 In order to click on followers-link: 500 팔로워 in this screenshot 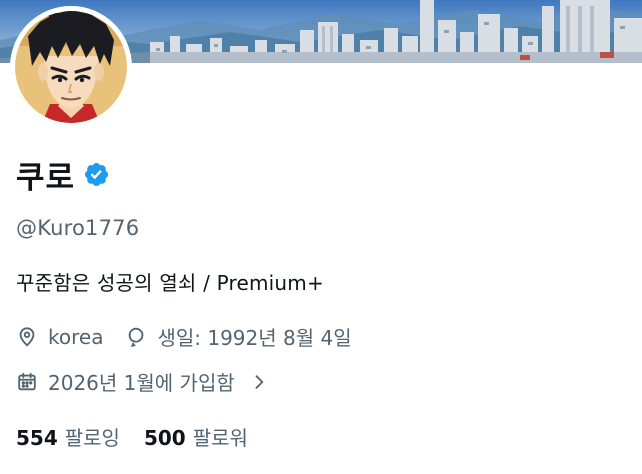, I will do `click(196, 436)`.